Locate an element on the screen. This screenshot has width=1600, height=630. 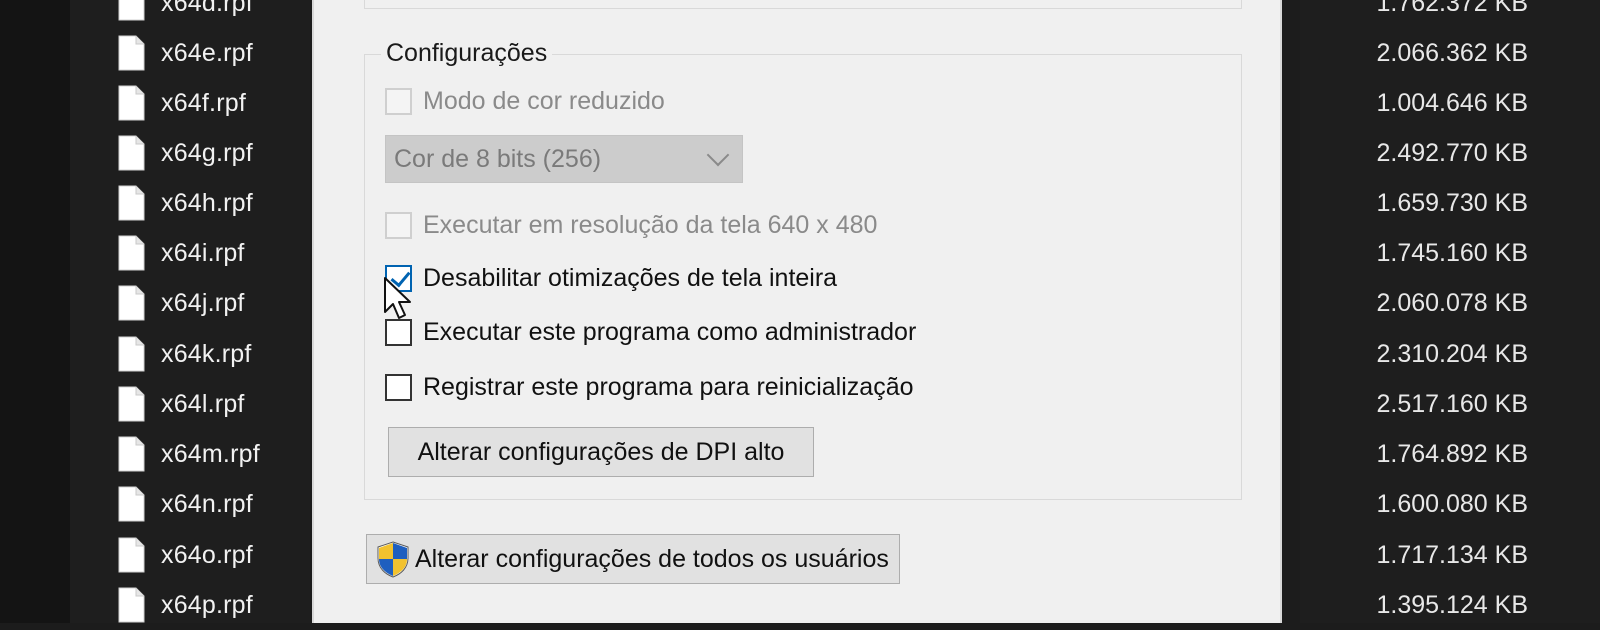
file-size: 1.600.080 KB is located at coordinates (1452, 503).